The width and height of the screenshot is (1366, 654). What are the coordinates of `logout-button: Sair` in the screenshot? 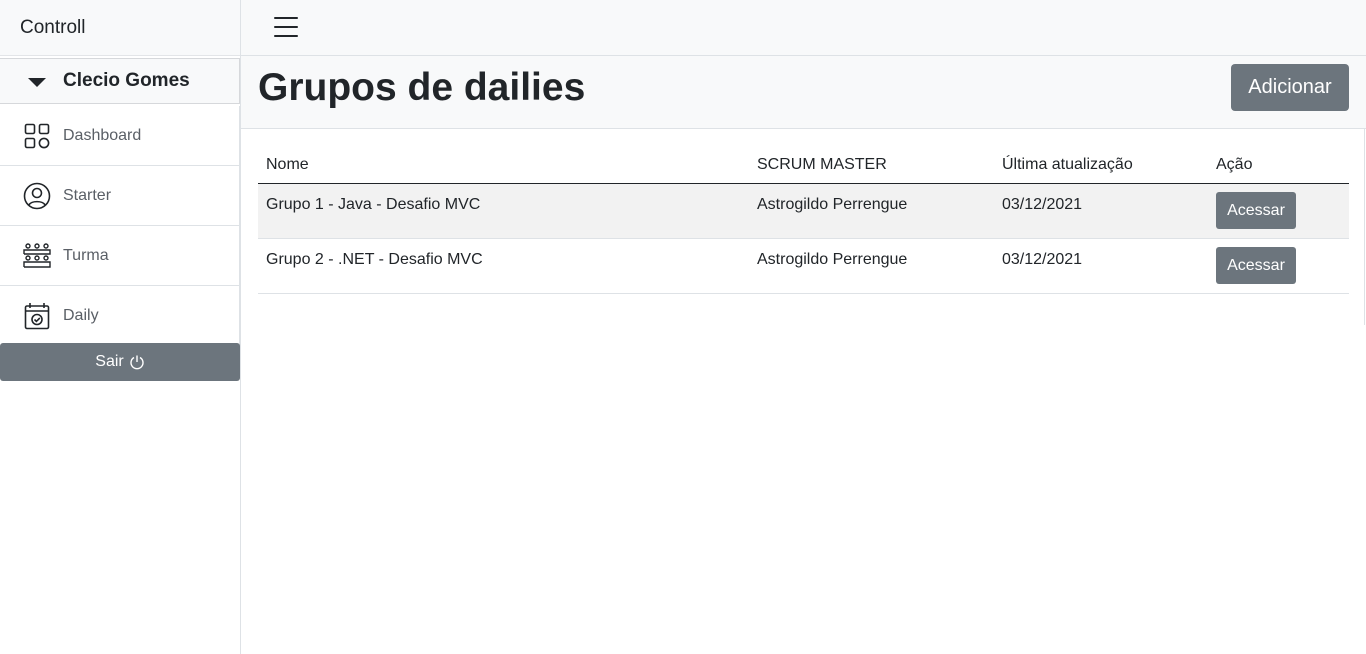 It's located at (120, 362).